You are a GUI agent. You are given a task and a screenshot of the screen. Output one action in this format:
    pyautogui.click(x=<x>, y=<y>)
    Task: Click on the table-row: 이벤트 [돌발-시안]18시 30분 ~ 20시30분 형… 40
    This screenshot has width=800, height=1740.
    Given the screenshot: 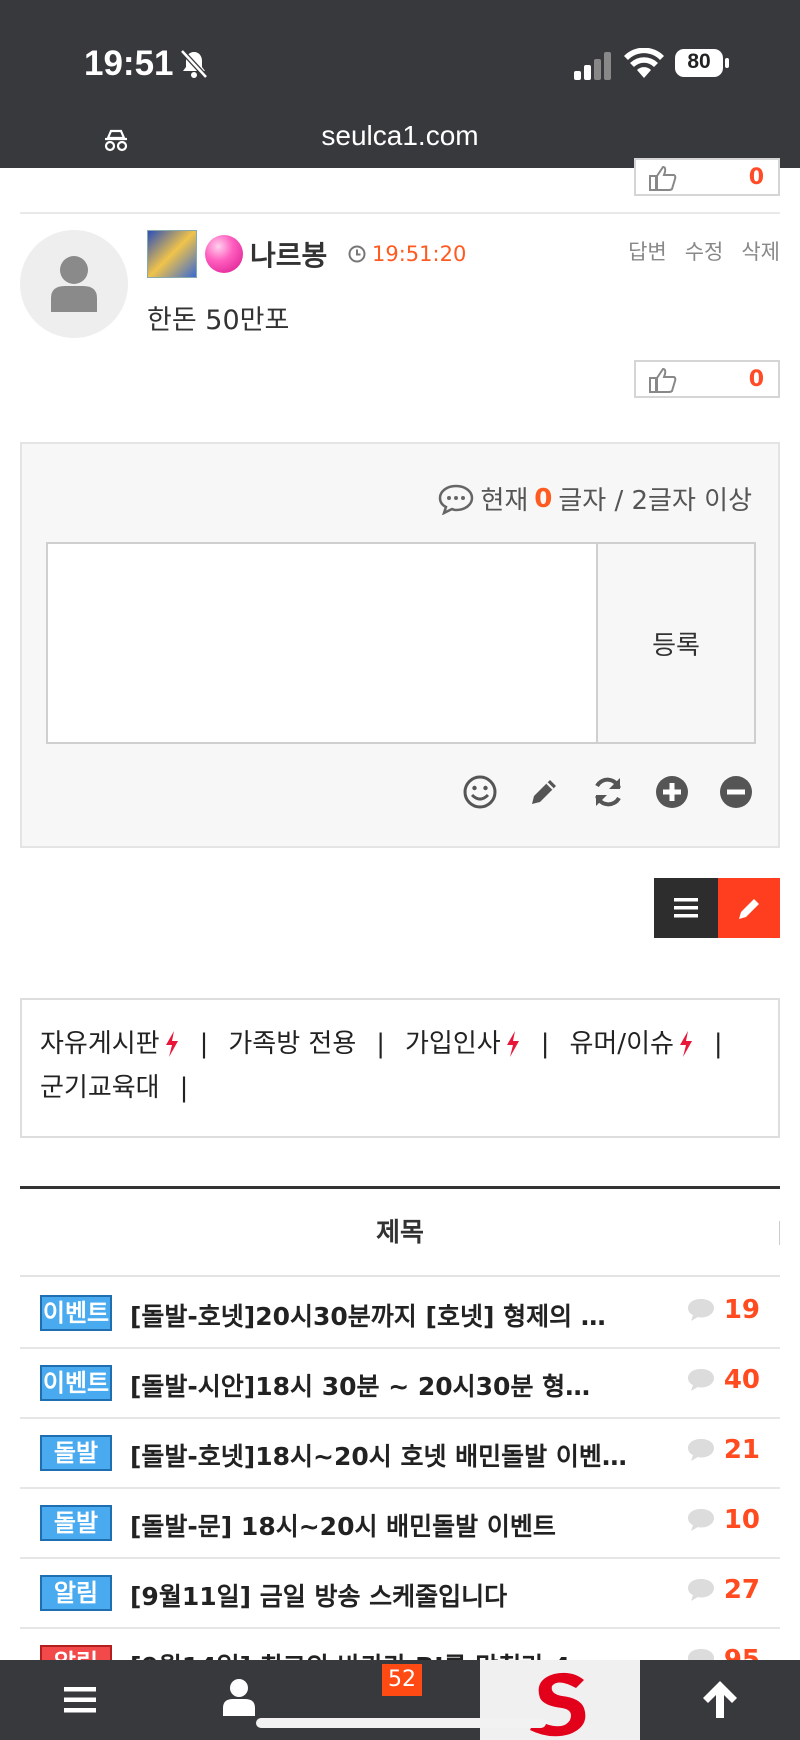 What is the action you would take?
    pyautogui.click(x=400, y=1384)
    